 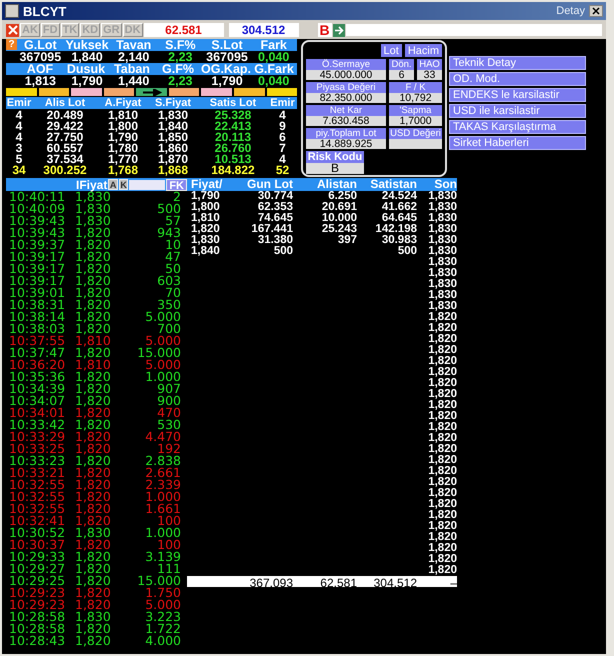 What do you see at coordinates (37, 605) in the screenshot?
I see `trade-time: 10:29:23` at bounding box center [37, 605].